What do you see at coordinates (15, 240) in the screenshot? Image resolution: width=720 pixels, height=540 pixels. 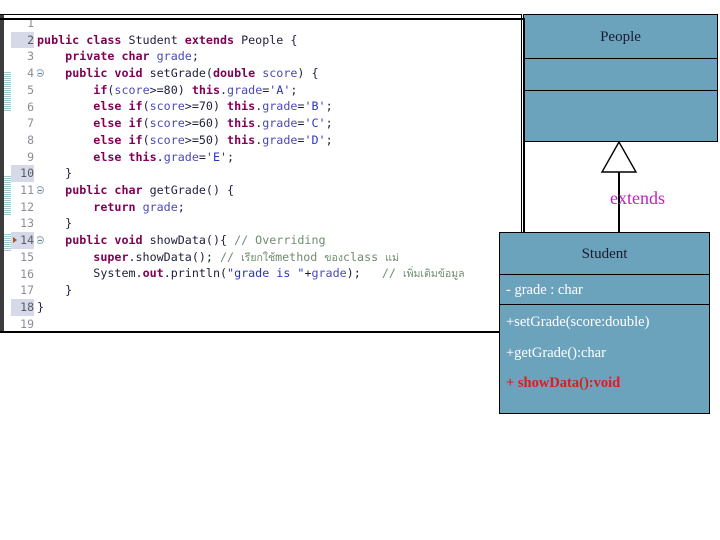 I see `override-marker-icon` at bounding box center [15, 240].